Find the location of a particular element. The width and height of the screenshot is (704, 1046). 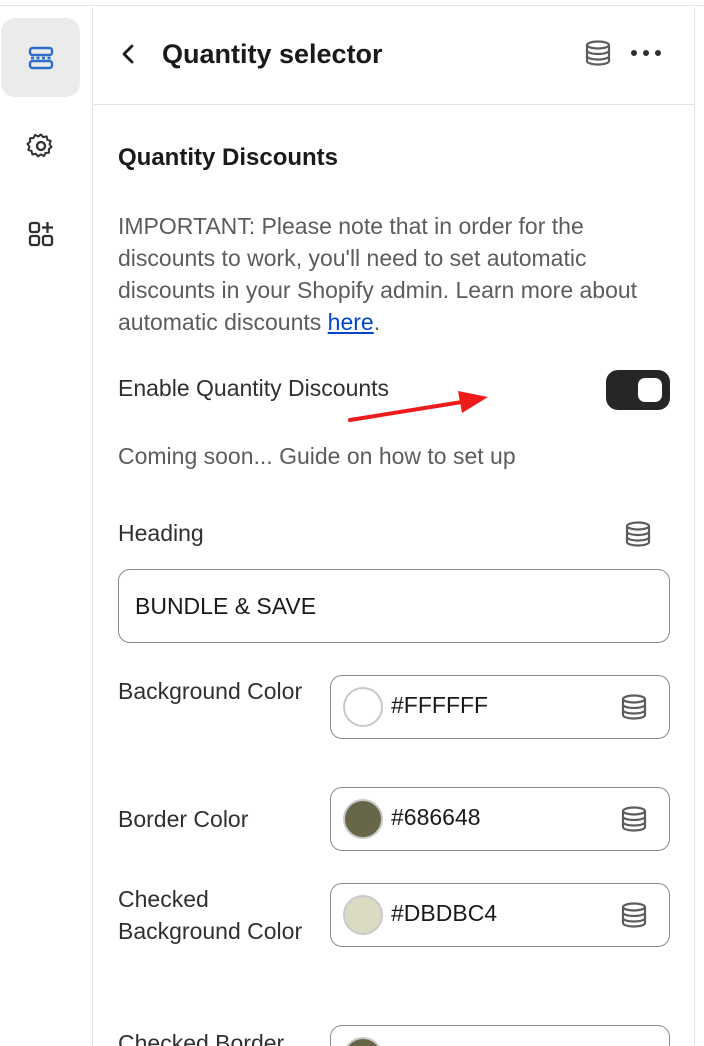

checked-background-color-field: #DBDBC4 is located at coordinates (500, 915).